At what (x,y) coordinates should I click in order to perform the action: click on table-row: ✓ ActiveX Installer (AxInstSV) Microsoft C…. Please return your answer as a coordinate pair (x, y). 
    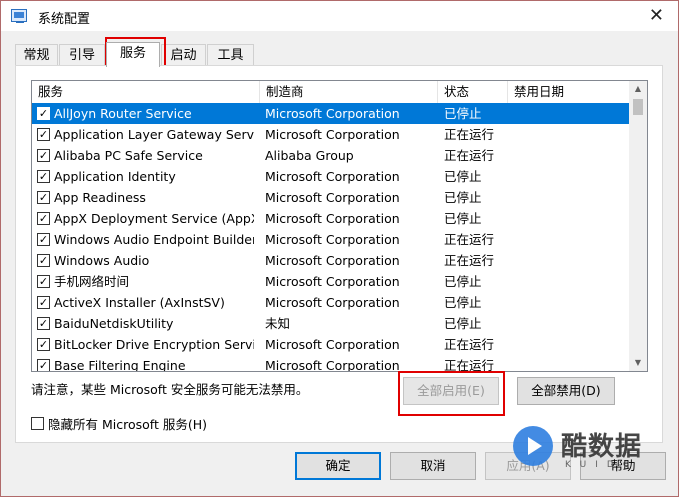
    Looking at the image, I should click on (330, 302).